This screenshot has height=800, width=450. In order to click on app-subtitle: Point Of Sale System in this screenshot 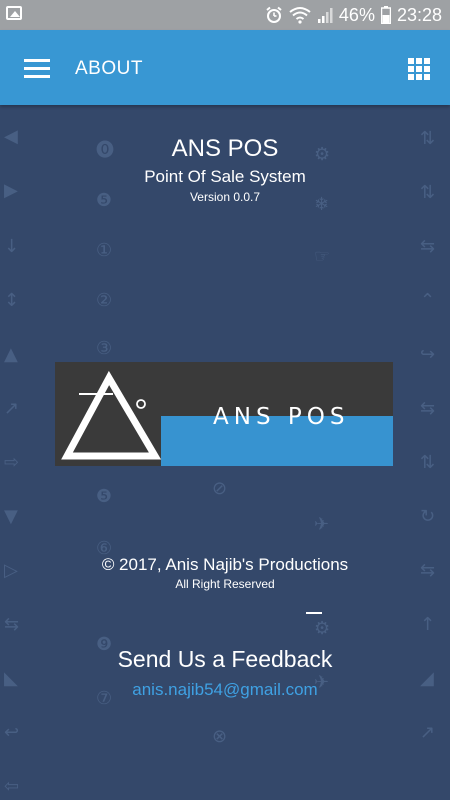, I will do `click(225, 176)`.